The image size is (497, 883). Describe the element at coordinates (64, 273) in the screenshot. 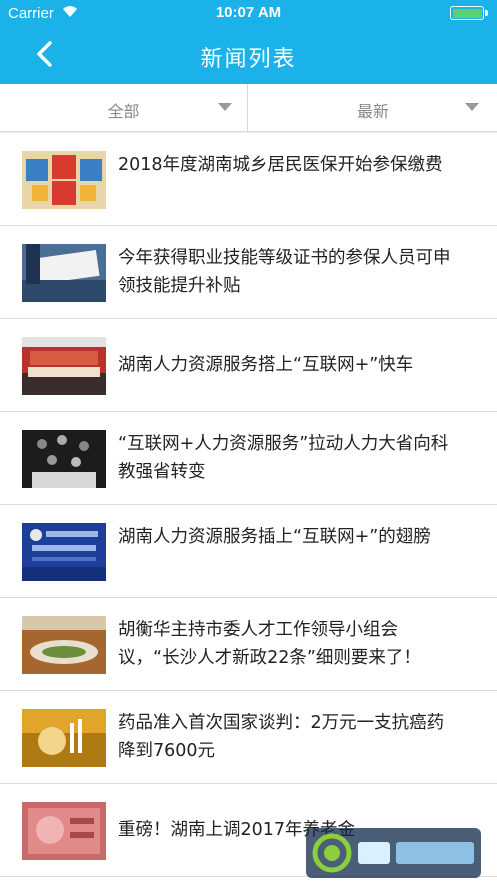

I see `news-thumbnail-jobs` at that location.